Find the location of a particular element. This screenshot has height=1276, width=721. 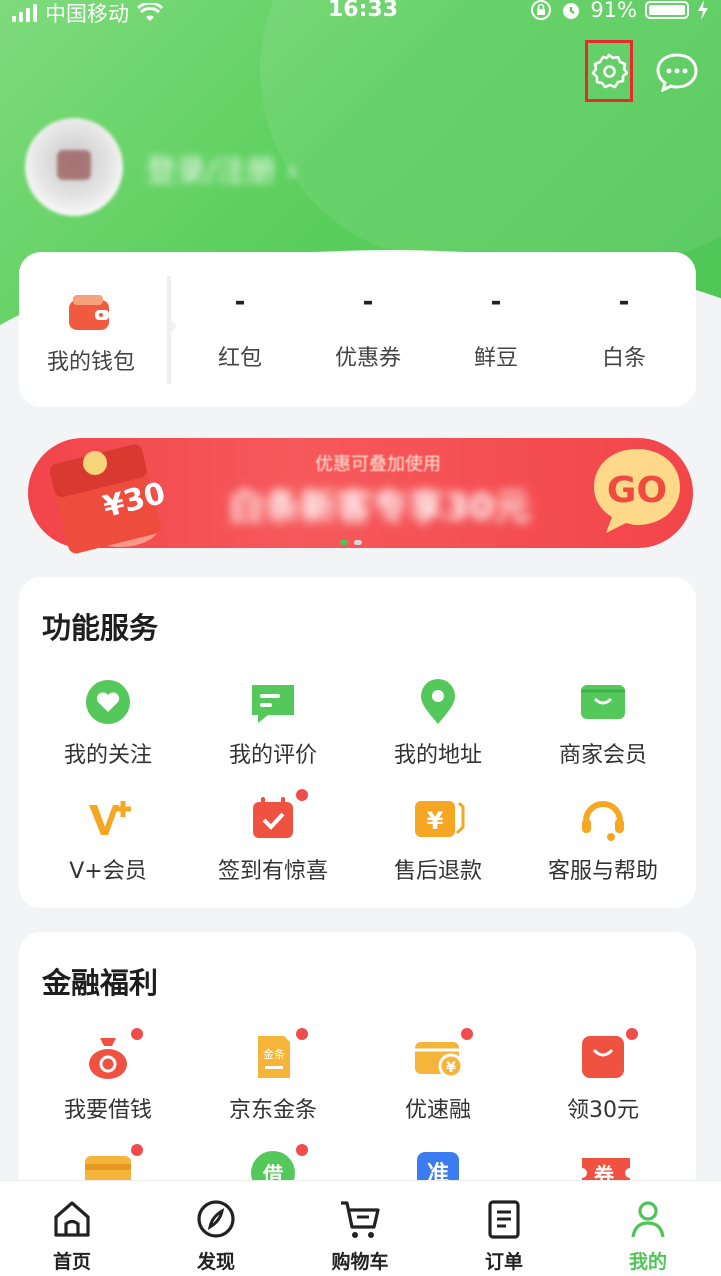

home-icon is located at coordinates (72, 1219).